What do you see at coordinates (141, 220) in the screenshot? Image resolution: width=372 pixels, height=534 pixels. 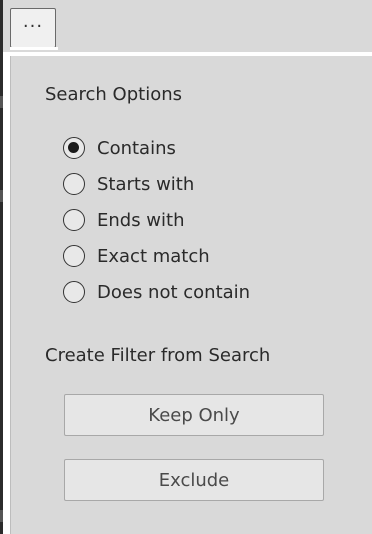 I see `radio-label: Ends with` at bounding box center [141, 220].